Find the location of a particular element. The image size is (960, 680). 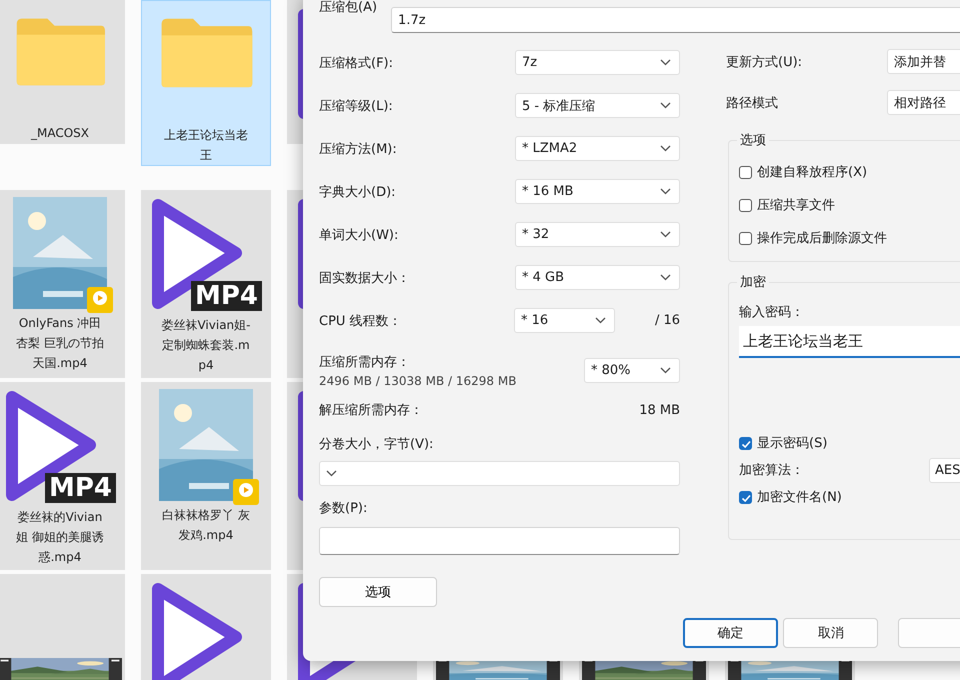

checkbox: 创建自释放程序(X) is located at coordinates (849, 172).